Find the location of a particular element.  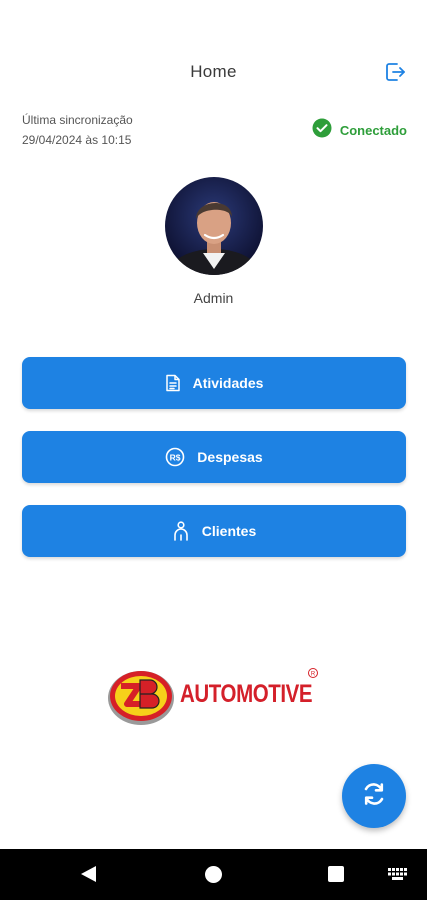

despesas-button: R$ Despesas is located at coordinates (214, 457).